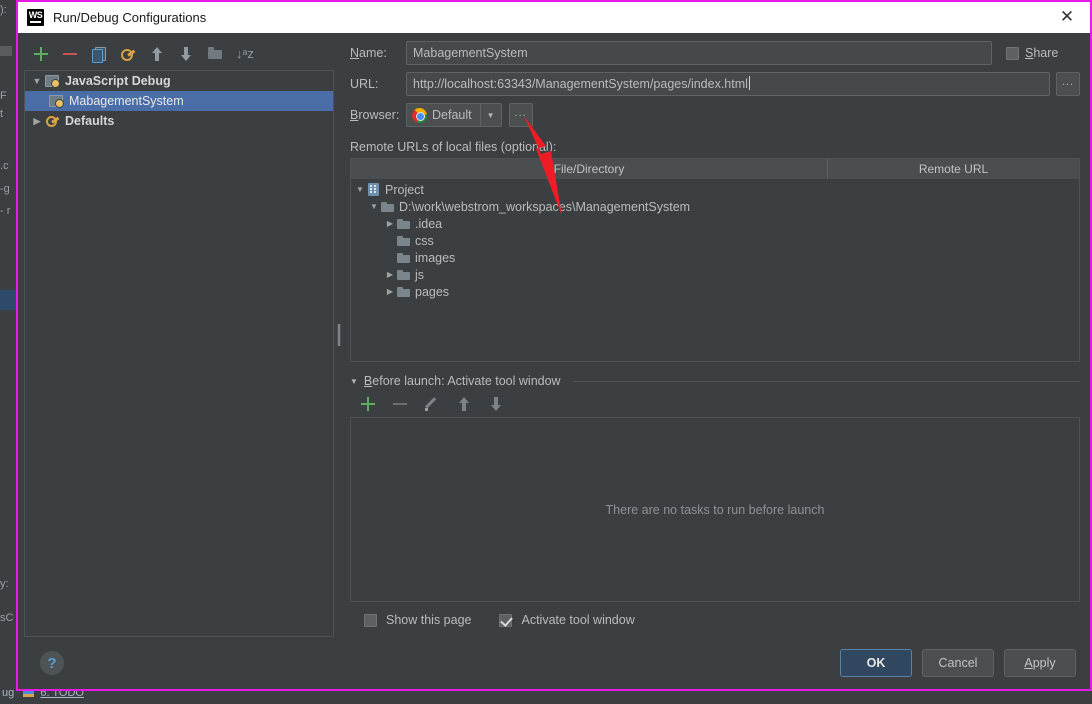  What do you see at coordinates (8, 352) in the screenshot?
I see `ide-left-gutter` at bounding box center [8, 352].